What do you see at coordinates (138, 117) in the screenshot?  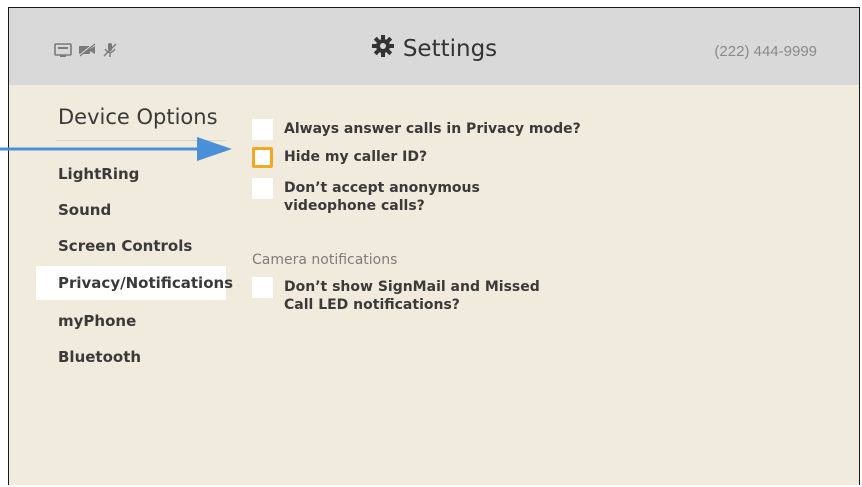 I see `sidebar-heading: Device Options` at bounding box center [138, 117].